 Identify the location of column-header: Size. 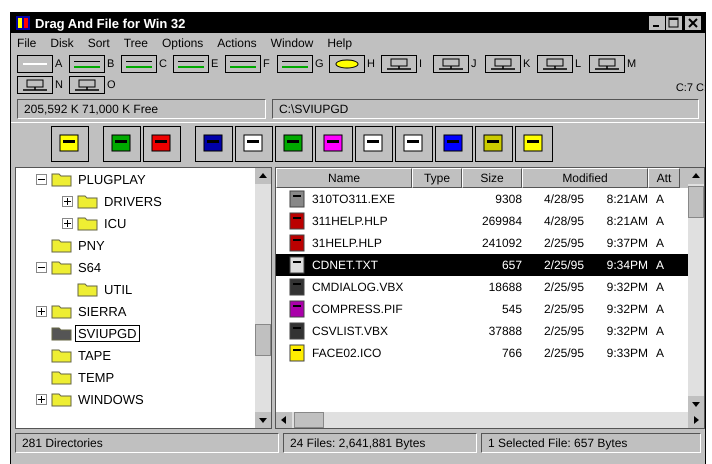
(492, 178).